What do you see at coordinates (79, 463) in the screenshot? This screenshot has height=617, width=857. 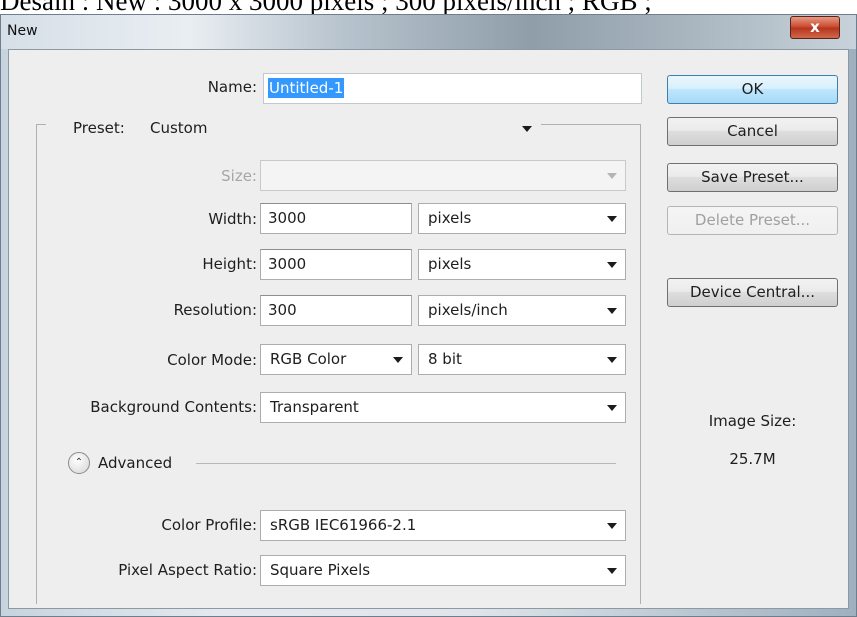 I see `chevron-up-double-icon: ⌃` at bounding box center [79, 463].